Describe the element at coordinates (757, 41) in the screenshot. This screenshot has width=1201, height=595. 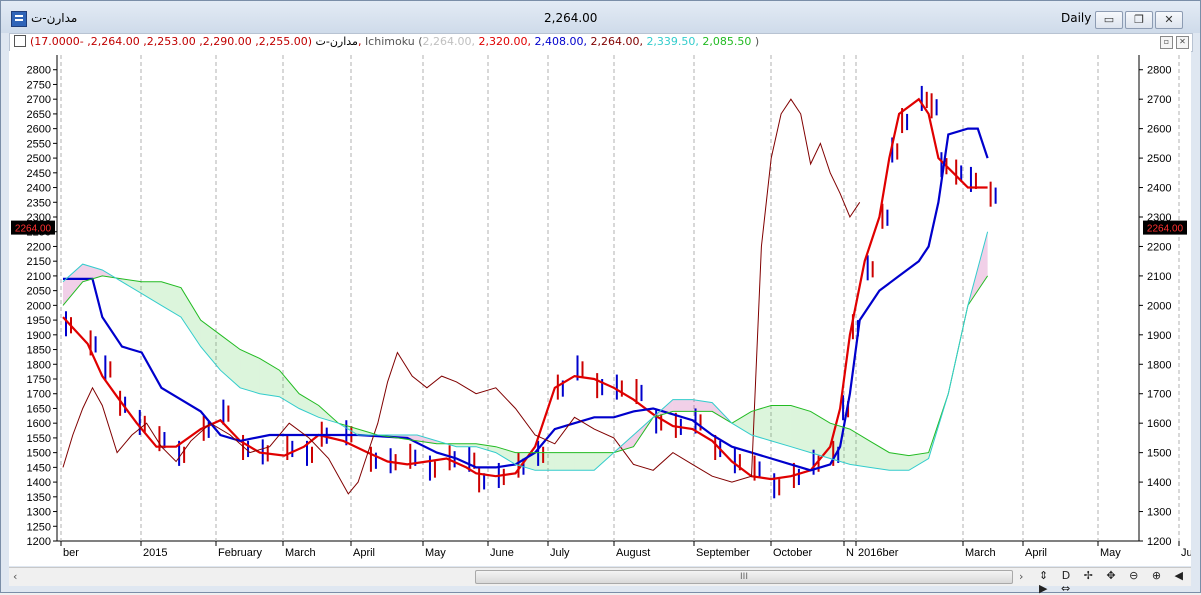
I see `legend-close-paren: )` at that location.